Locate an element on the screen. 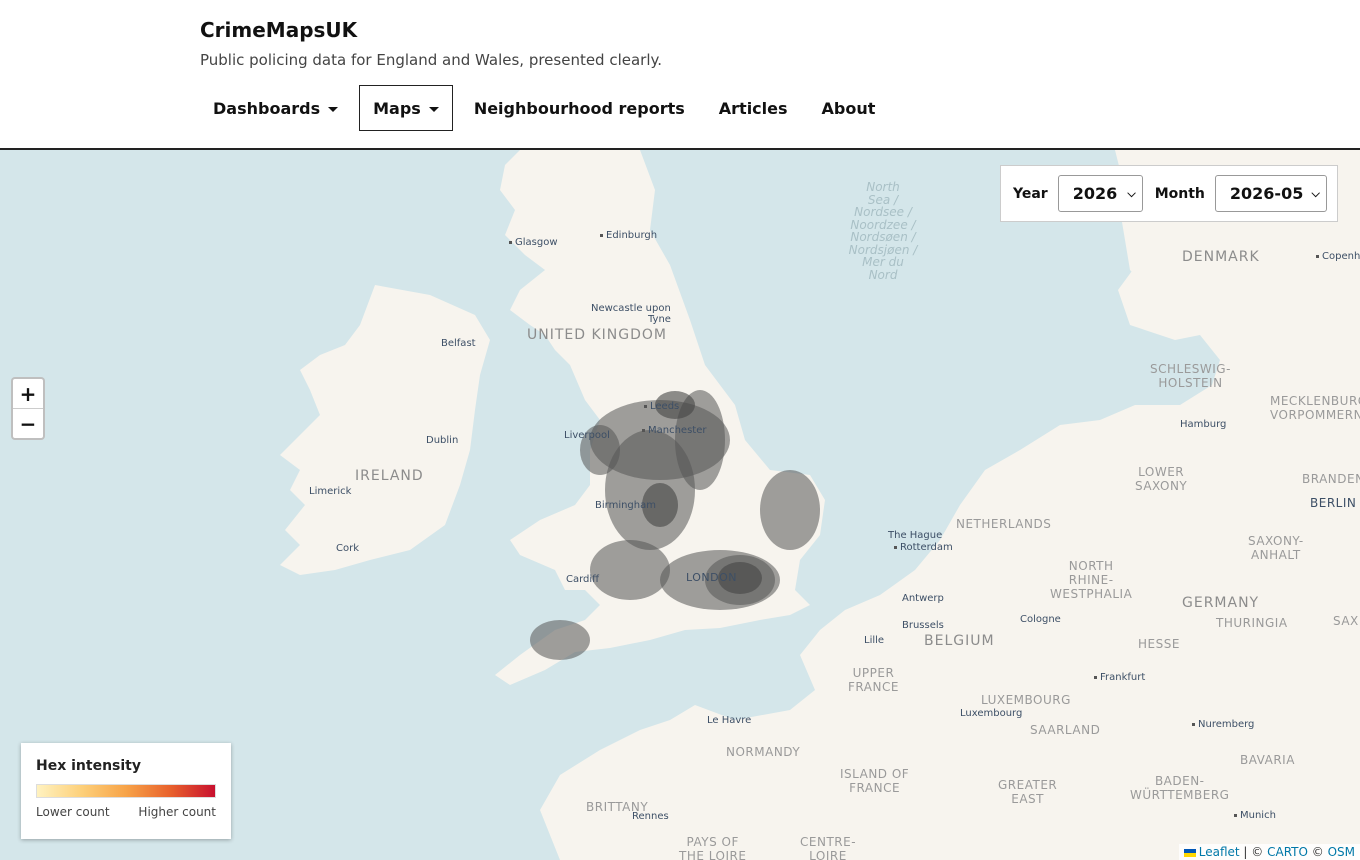  place-le-havre: Le Havre is located at coordinates (729, 720).